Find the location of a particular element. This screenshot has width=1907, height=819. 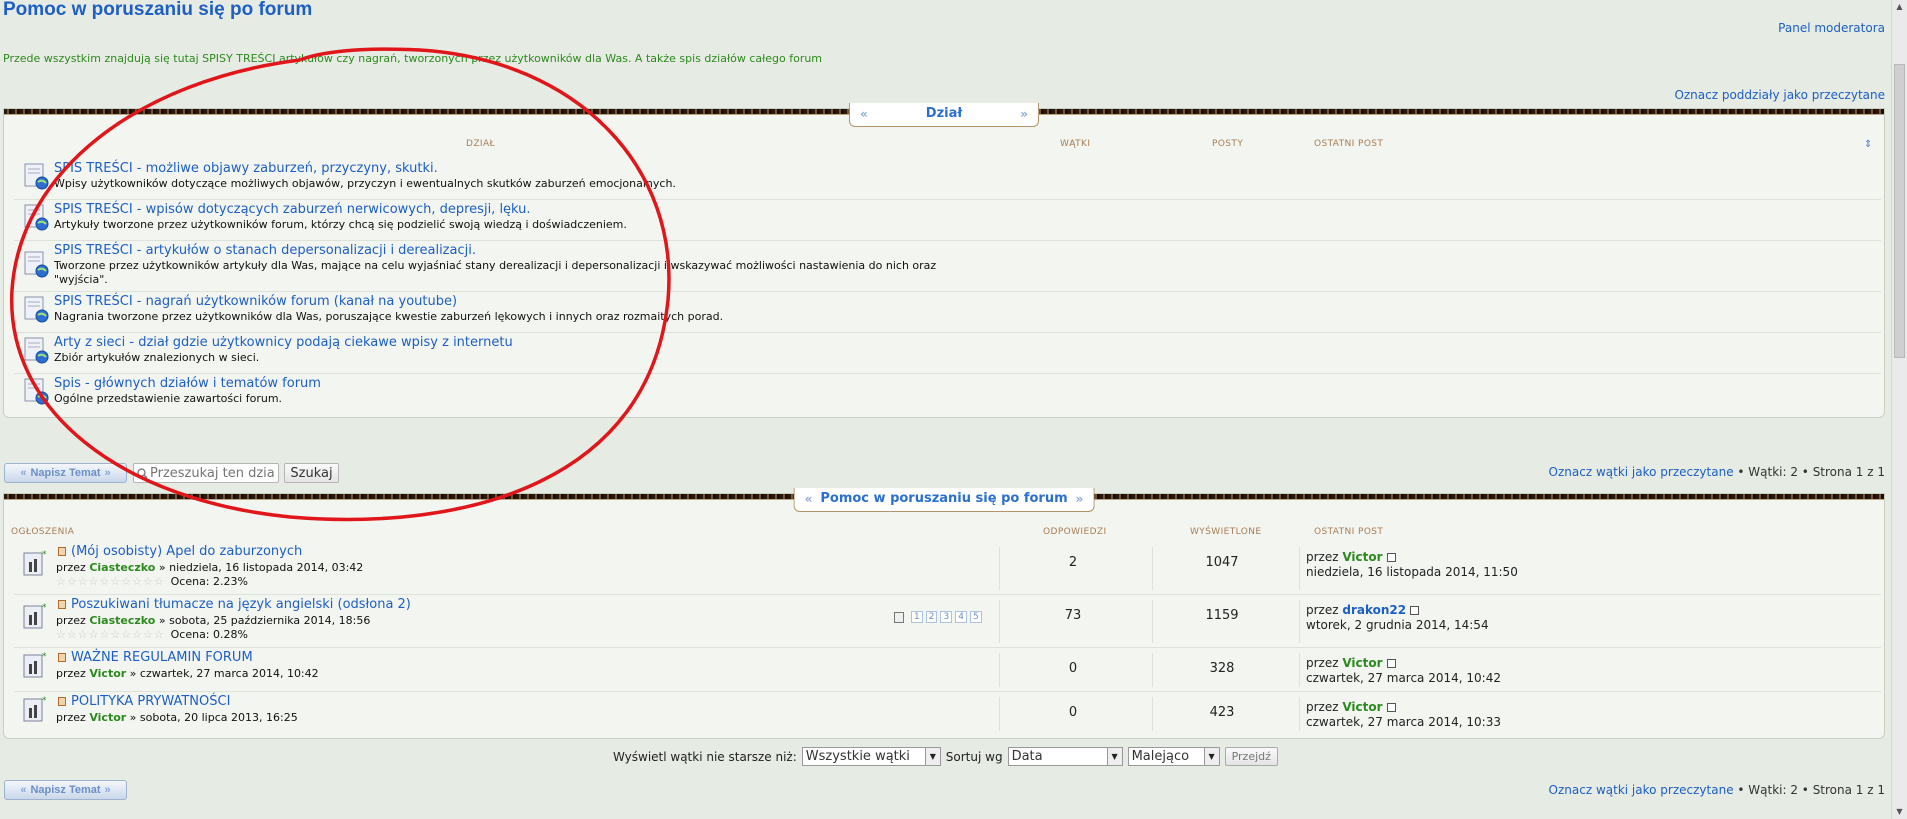

page-title: Pomoc w poruszaniu się po forum is located at coordinates (158, 10).